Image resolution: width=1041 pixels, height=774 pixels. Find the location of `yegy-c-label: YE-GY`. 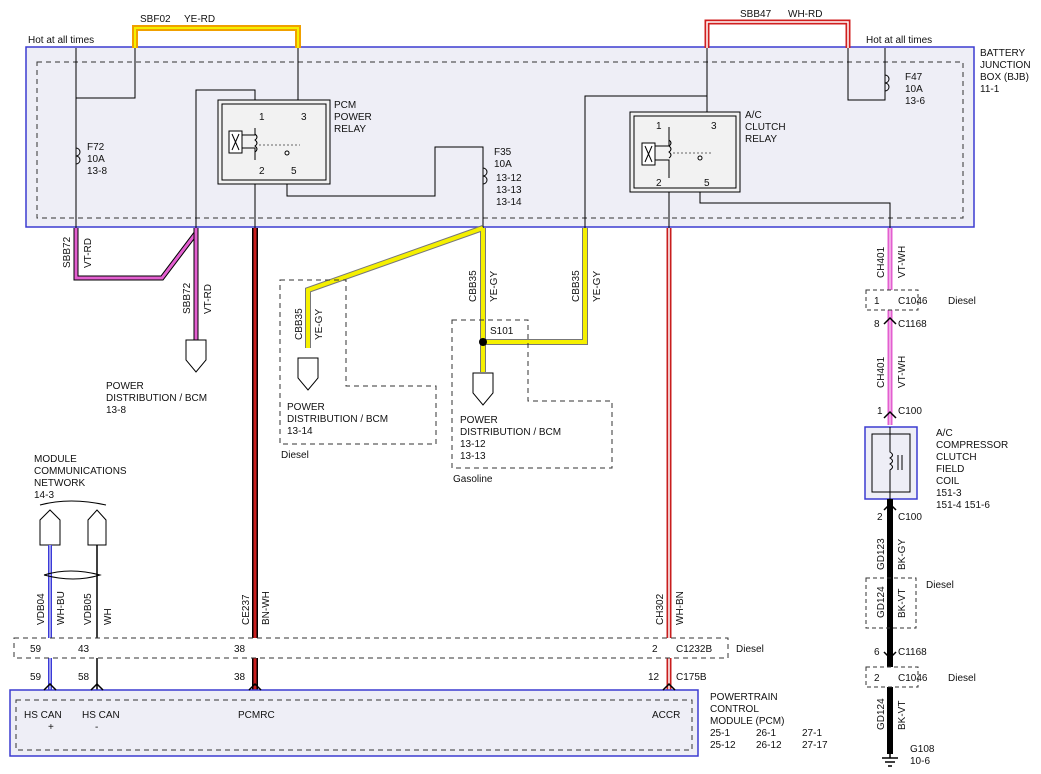

yegy-c-label: YE-GY is located at coordinates (597, 286).